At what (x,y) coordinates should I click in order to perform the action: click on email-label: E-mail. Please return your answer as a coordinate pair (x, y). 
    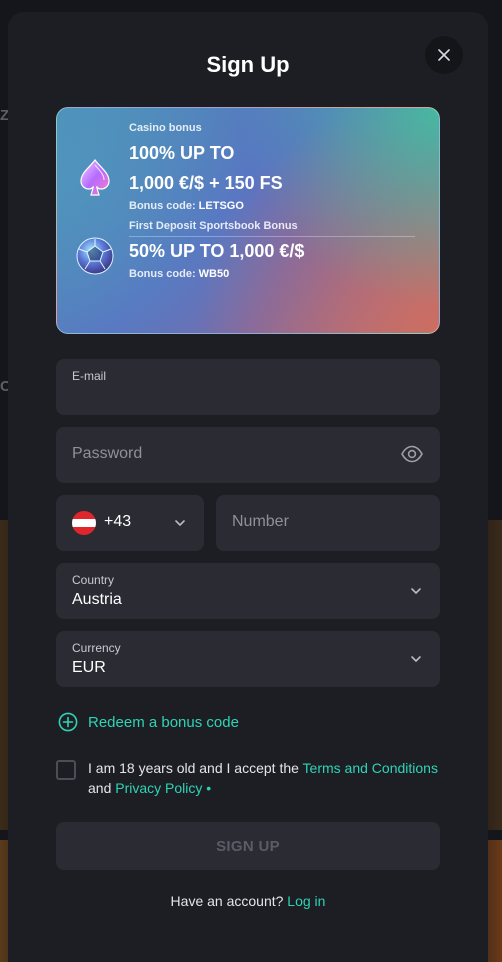
    Looking at the image, I should click on (89, 376).